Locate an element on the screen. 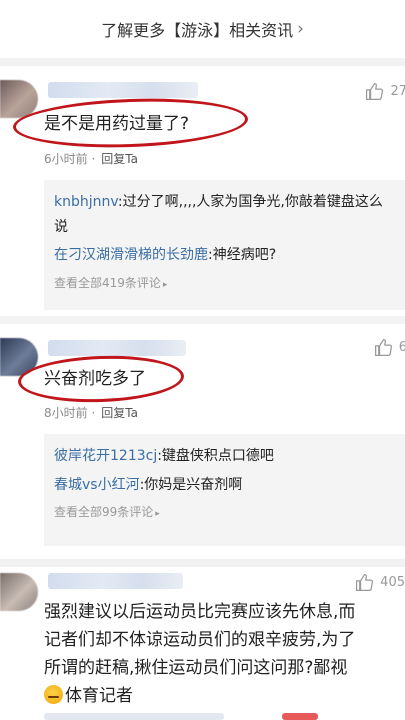 Image resolution: width=405 pixels, height=720 pixels. comment-meta: 8小时前 · 回复Ta is located at coordinates (91, 413).